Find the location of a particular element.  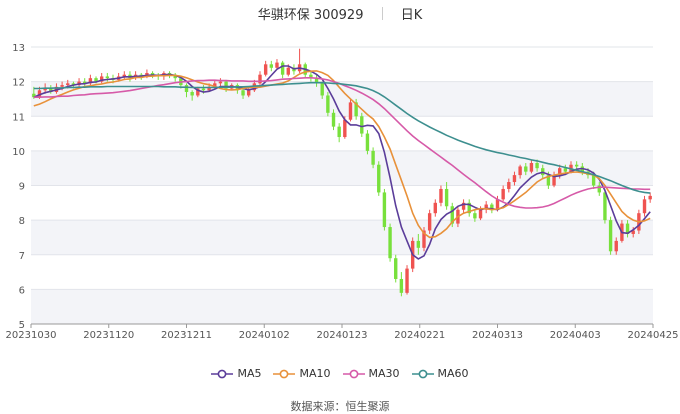

x-tick-label: 20231211 is located at coordinates (186, 335).